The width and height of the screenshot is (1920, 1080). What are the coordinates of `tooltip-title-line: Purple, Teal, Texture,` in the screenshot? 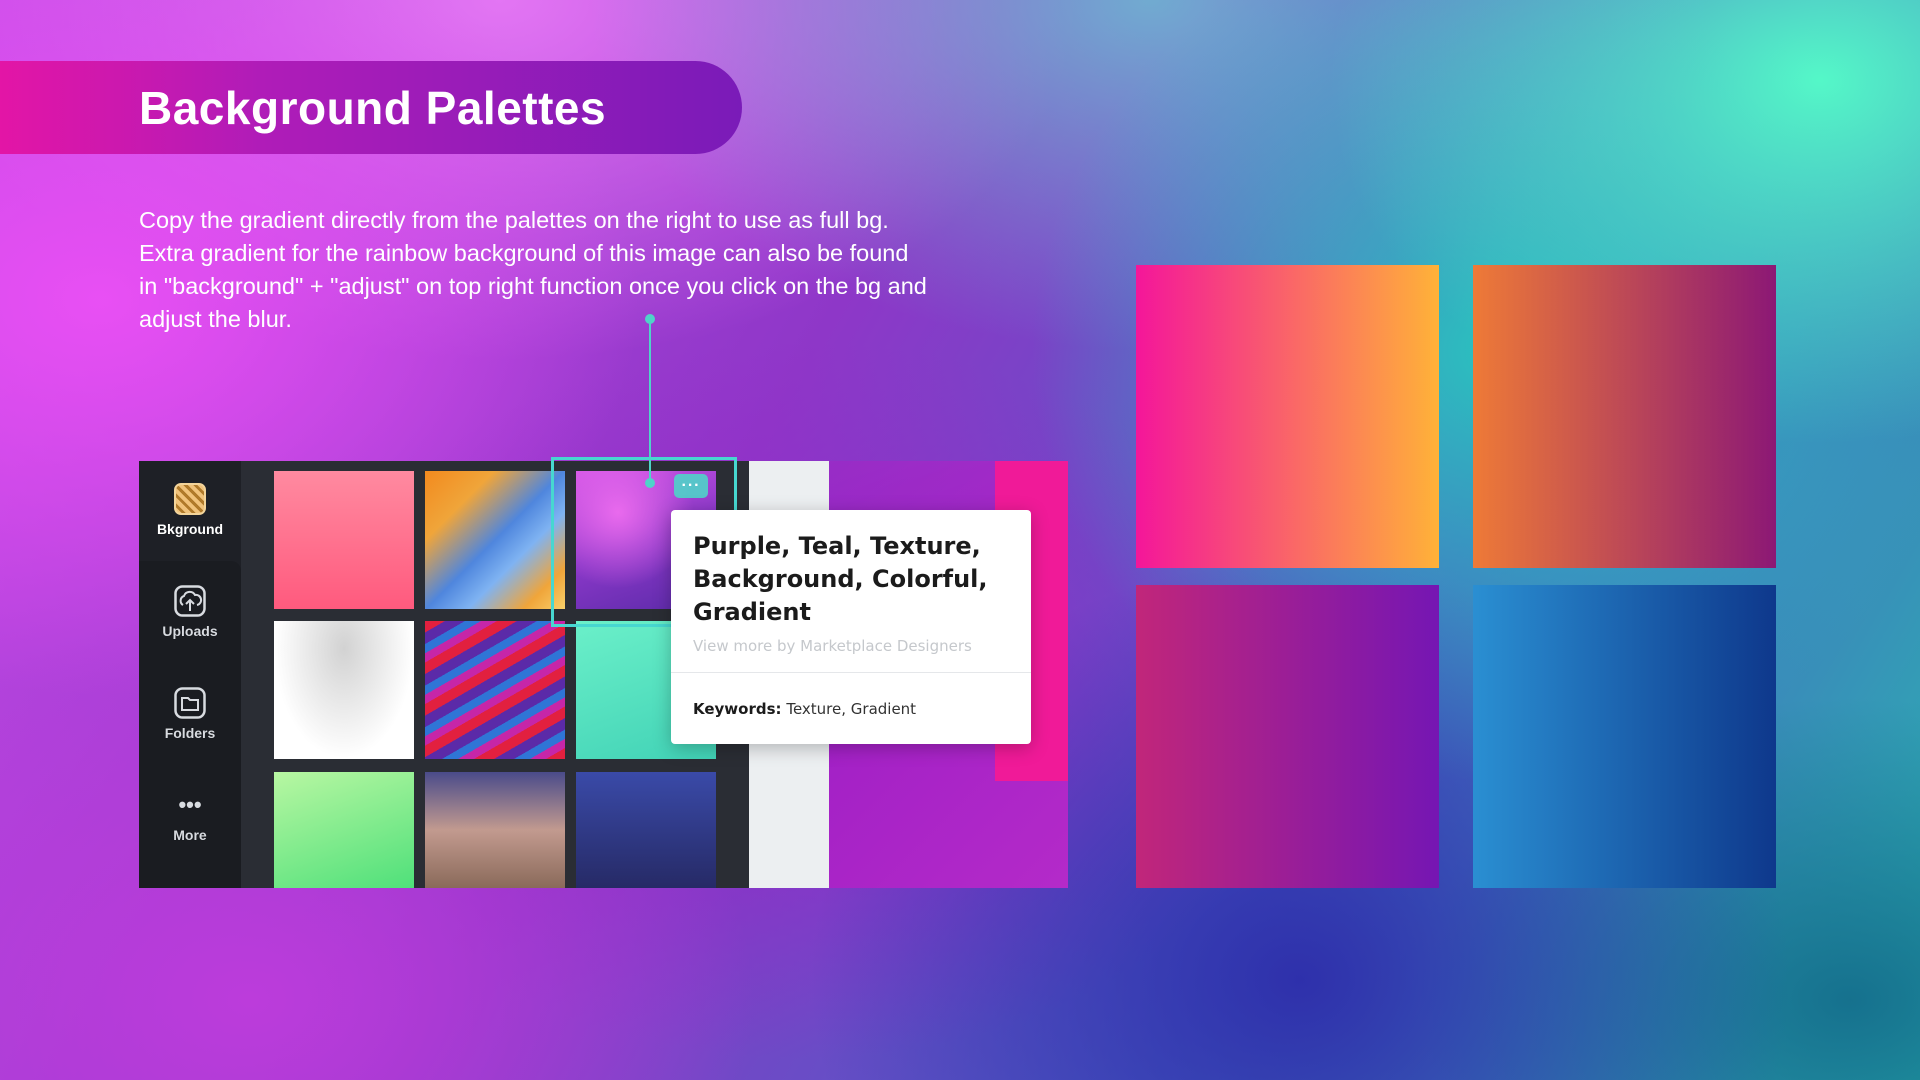 It's located at (837, 546).